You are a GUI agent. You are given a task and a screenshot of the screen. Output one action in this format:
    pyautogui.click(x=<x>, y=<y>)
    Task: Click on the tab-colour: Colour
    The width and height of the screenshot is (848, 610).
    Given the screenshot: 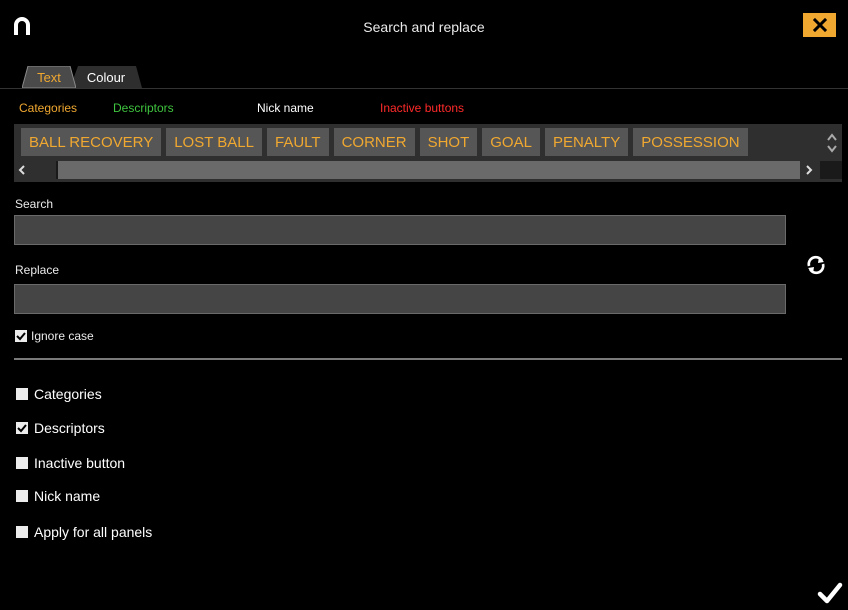 What is the action you would take?
    pyautogui.click(x=106, y=77)
    